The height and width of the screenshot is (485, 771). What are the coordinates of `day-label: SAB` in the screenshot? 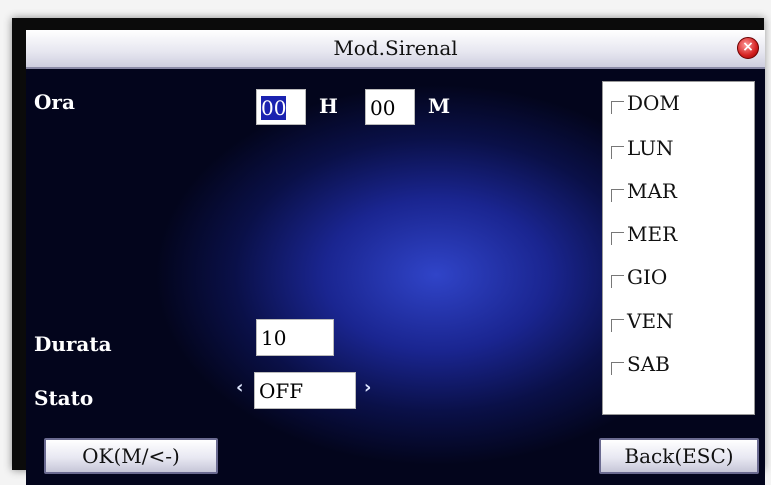 It's located at (648, 364).